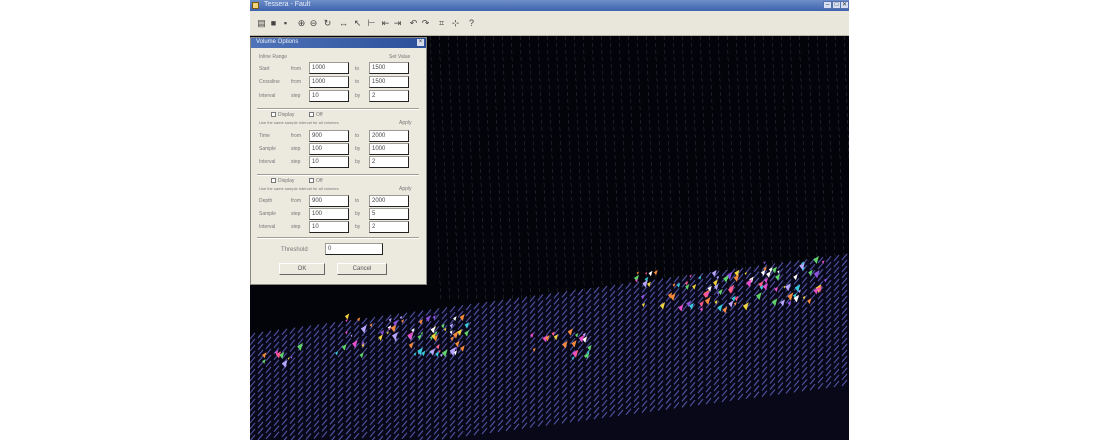  Describe the element at coordinates (301, 23) in the screenshot. I see `zoom-in-icon: ⊕` at that location.